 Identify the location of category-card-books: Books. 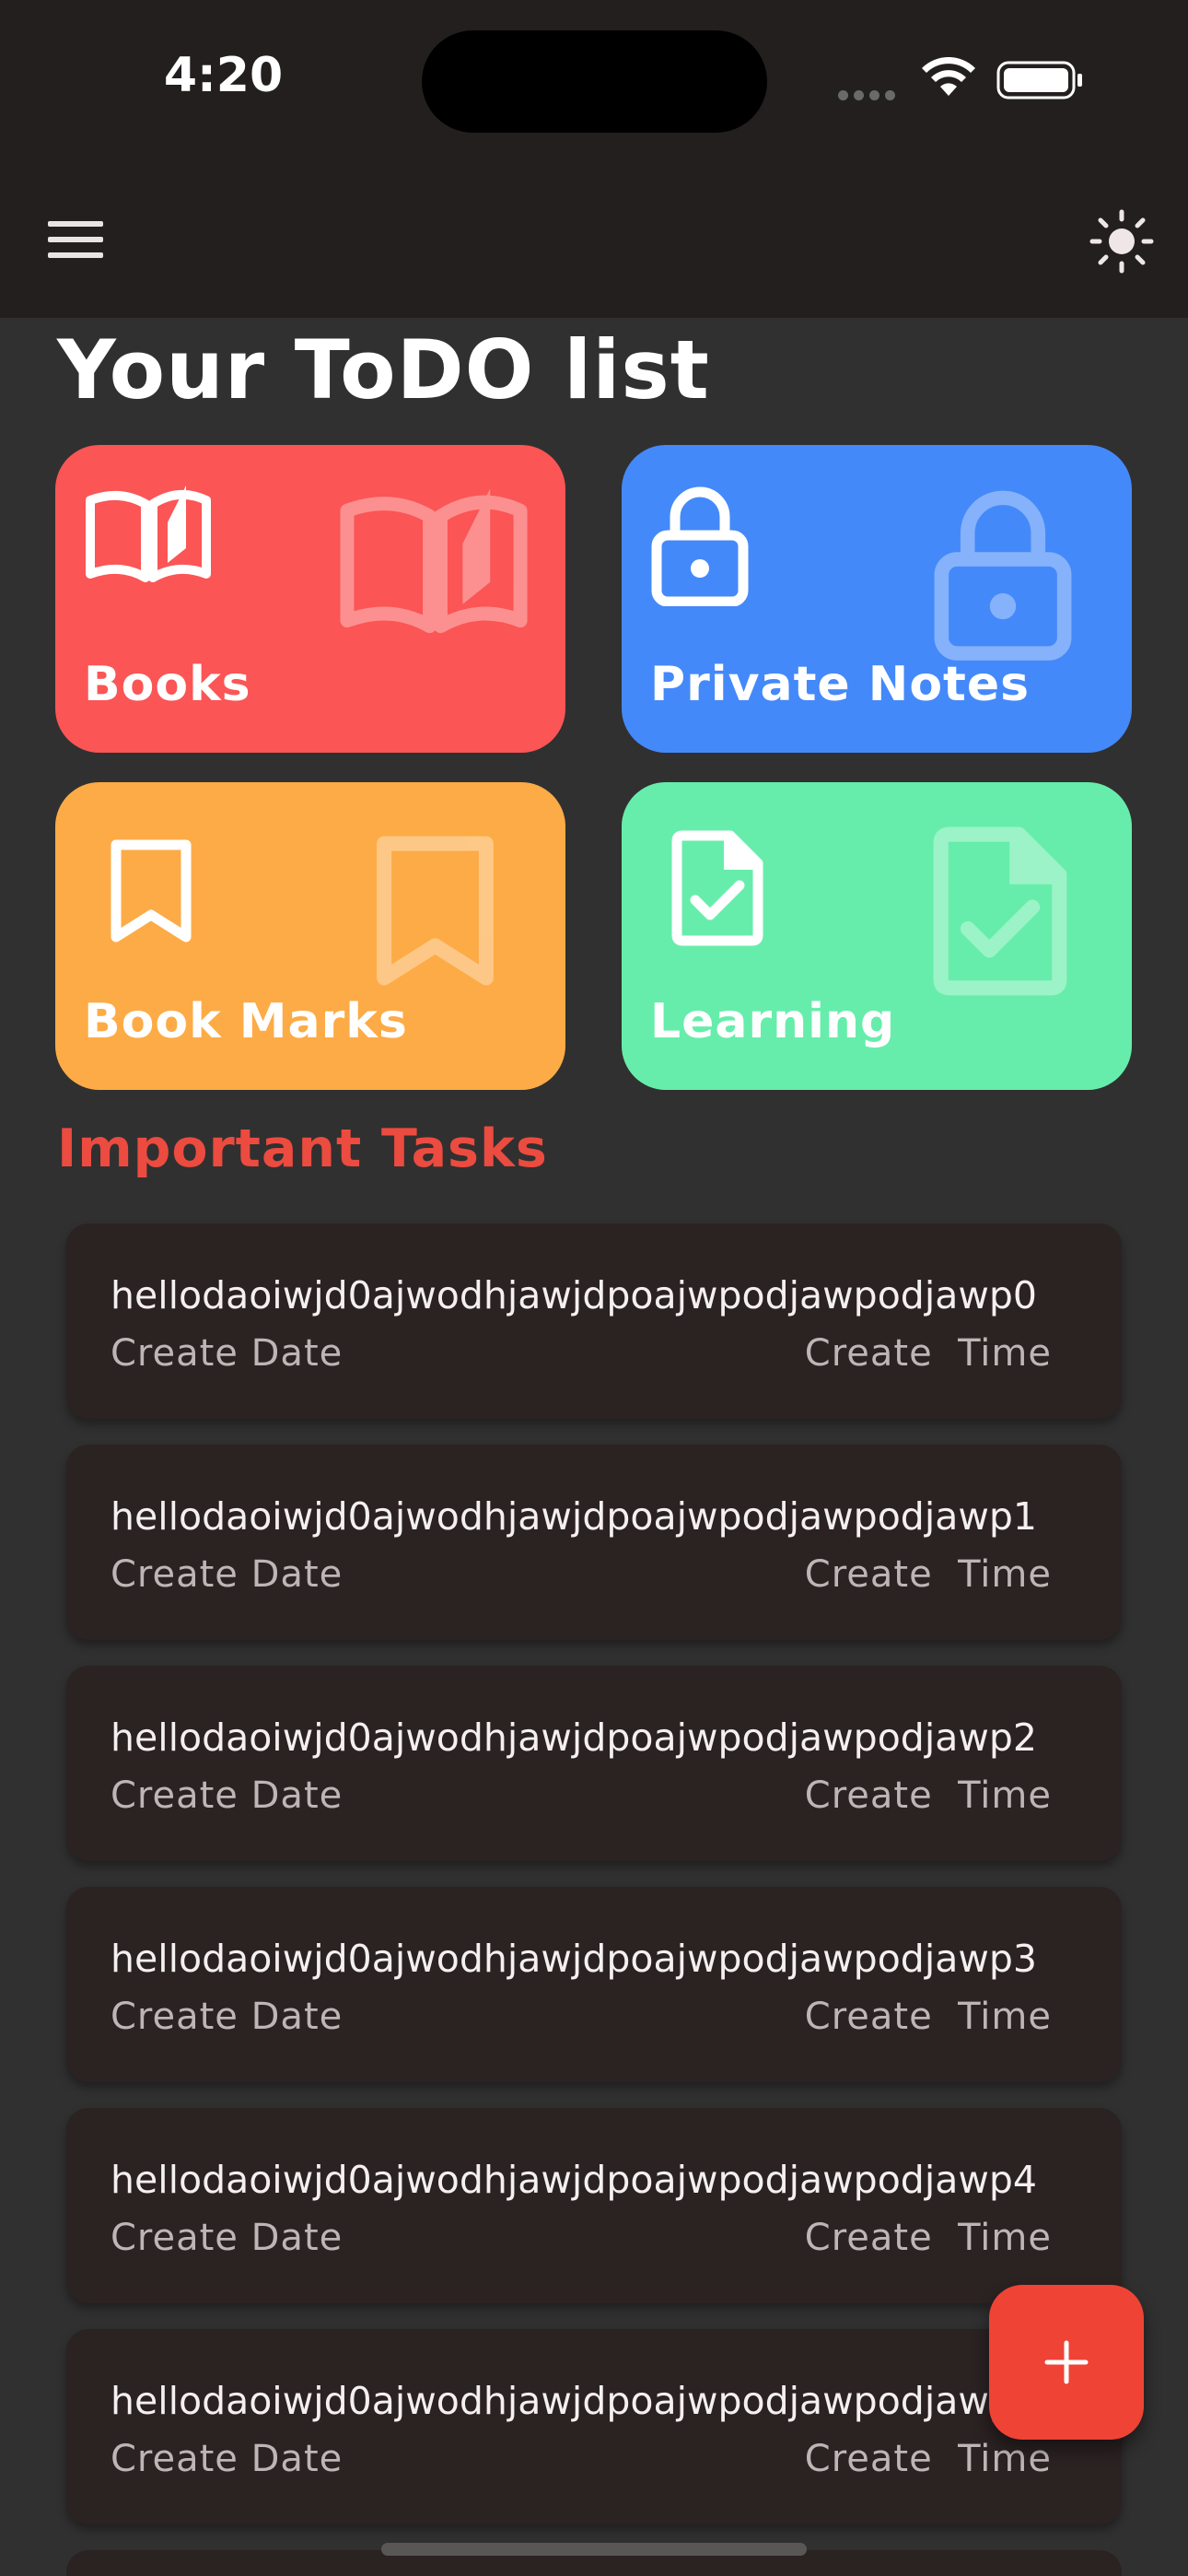
(310, 599).